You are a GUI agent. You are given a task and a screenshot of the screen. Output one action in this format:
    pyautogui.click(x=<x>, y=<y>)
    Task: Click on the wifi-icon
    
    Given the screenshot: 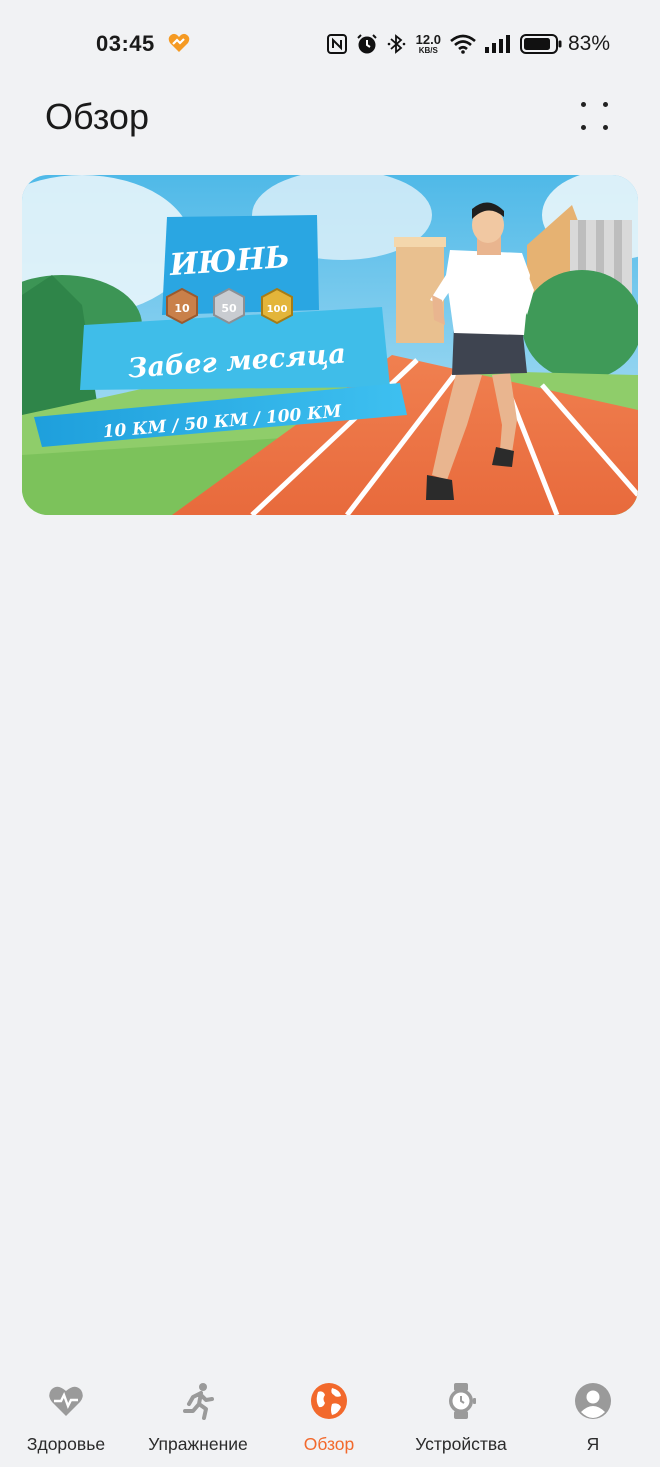 What is the action you would take?
    pyautogui.click(x=463, y=44)
    